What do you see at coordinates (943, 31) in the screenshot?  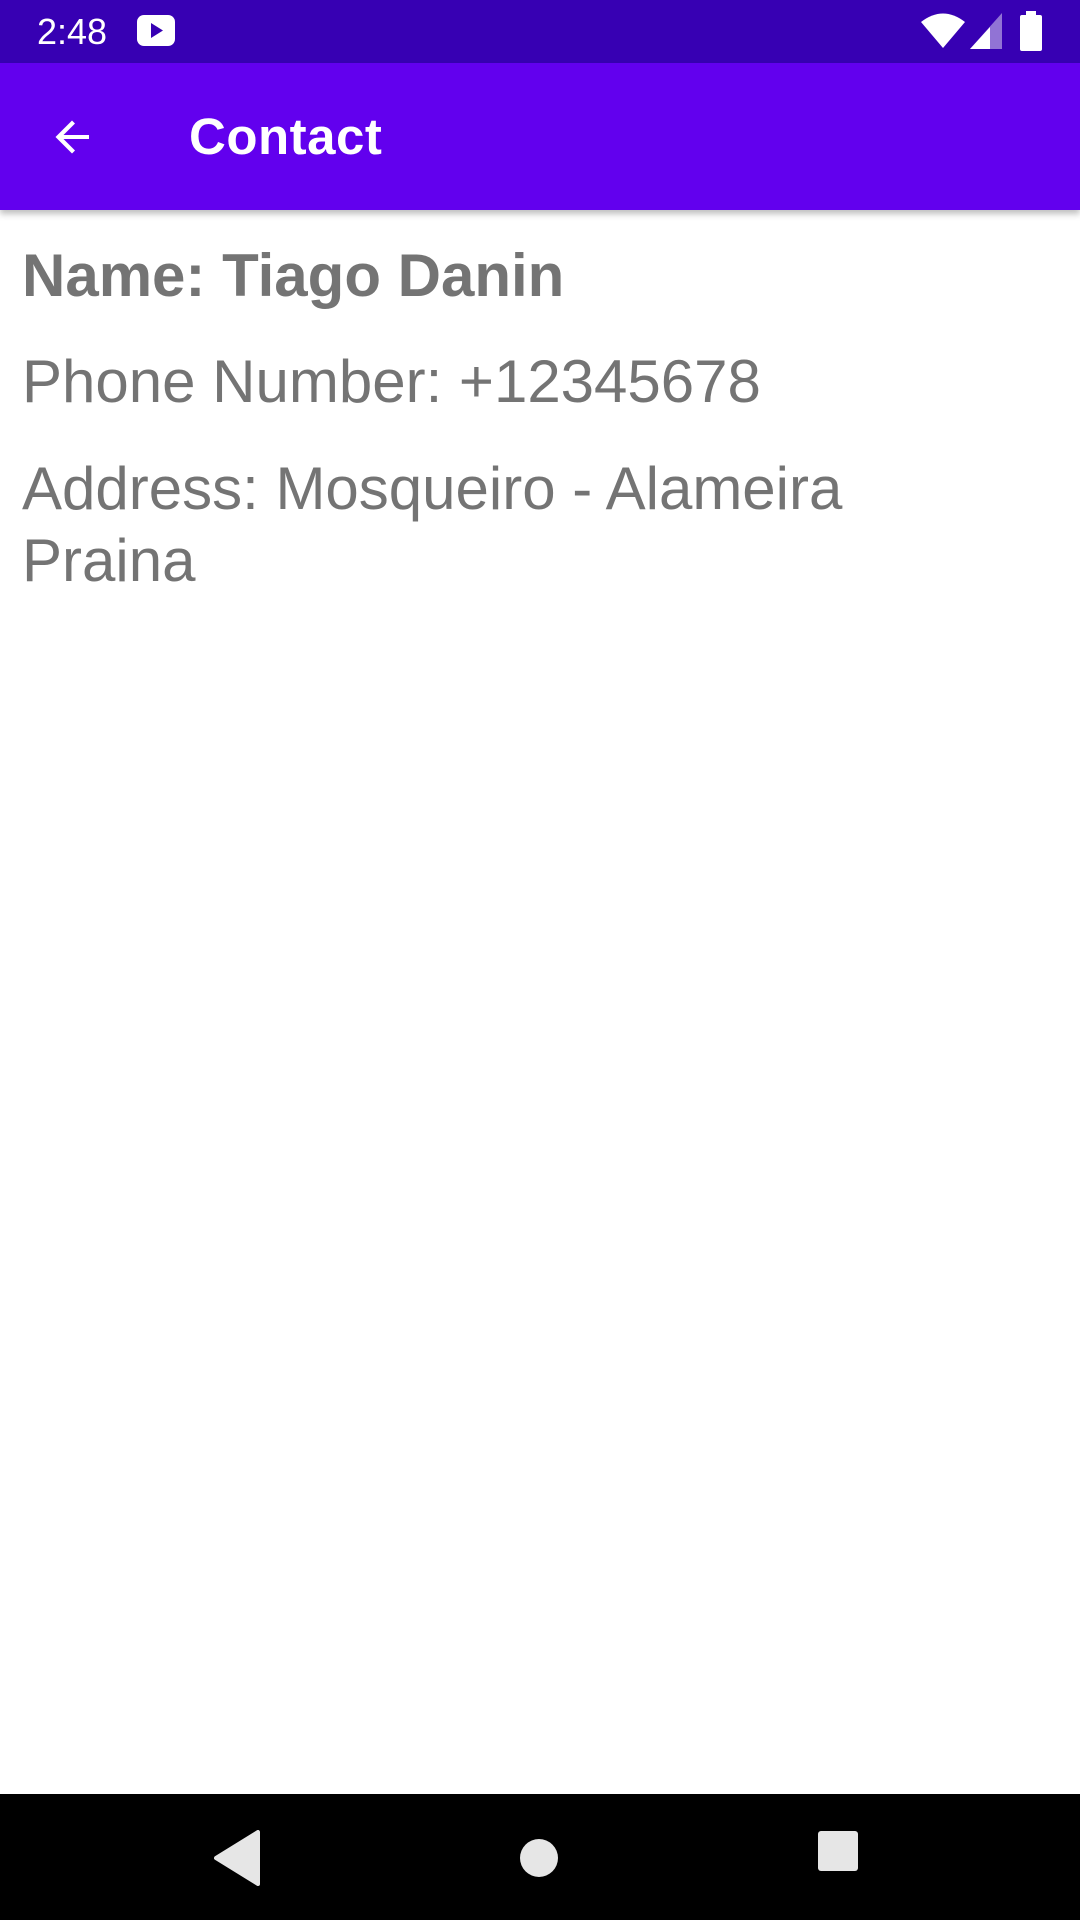 I see `wifi-icon` at bounding box center [943, 31].